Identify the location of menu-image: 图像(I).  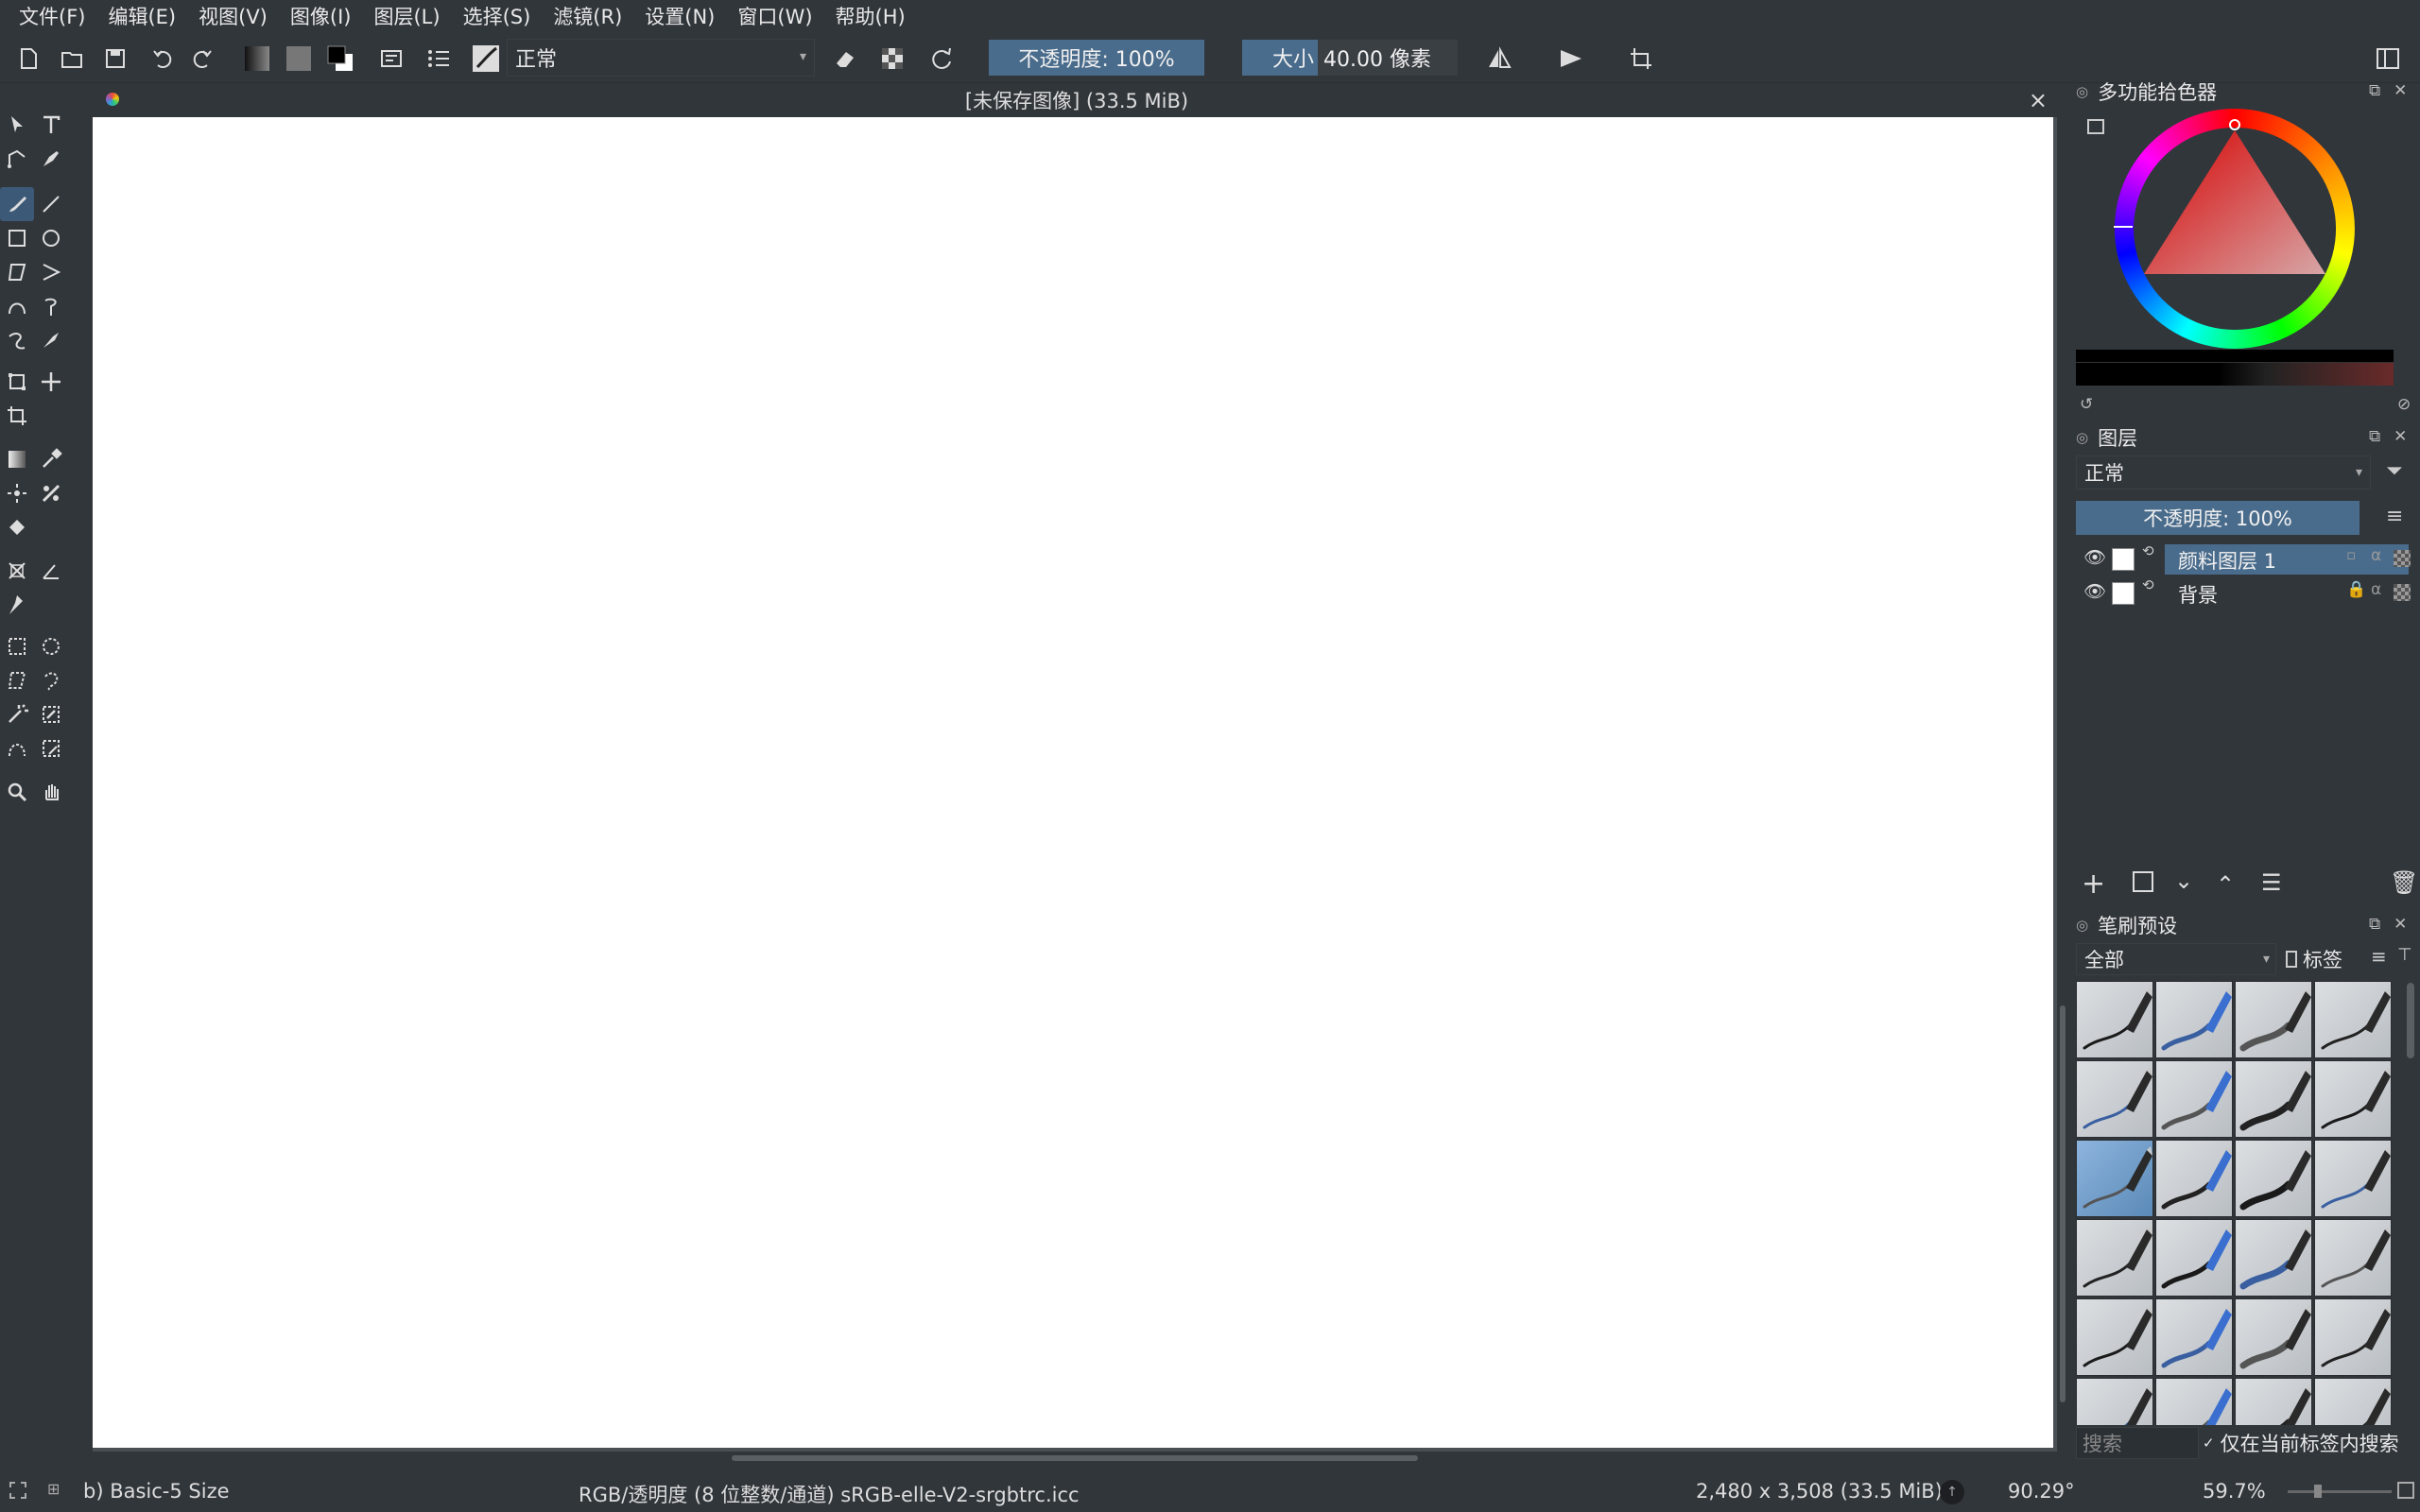
(321, 17).